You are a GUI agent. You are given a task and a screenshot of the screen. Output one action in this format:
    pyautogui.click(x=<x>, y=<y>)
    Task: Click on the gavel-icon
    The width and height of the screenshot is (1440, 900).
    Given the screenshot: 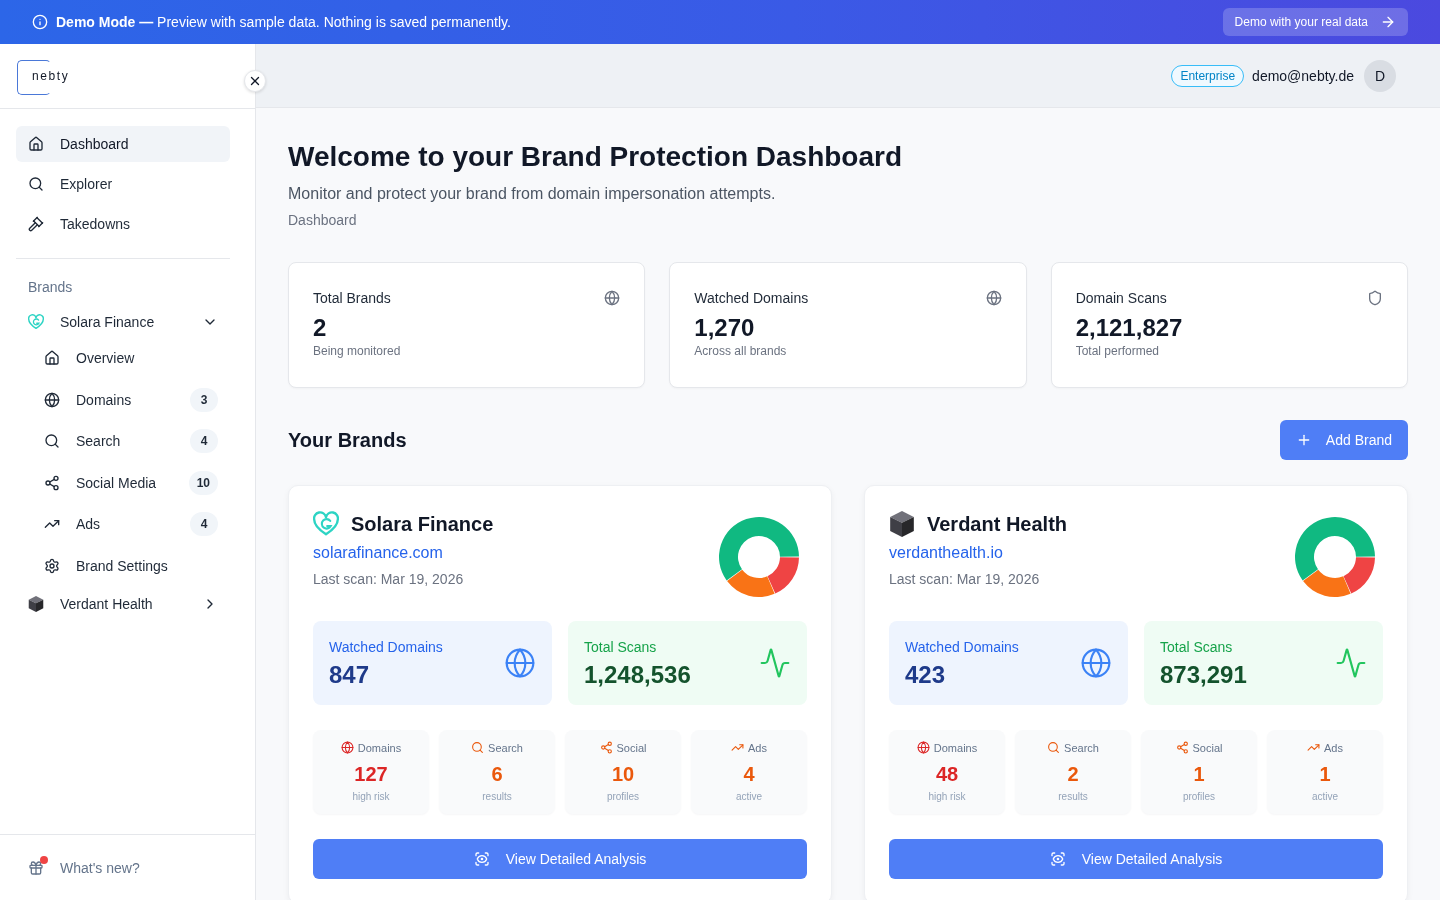 What is the action you would take?
    pyautogui.click(x=36, y=224)
    